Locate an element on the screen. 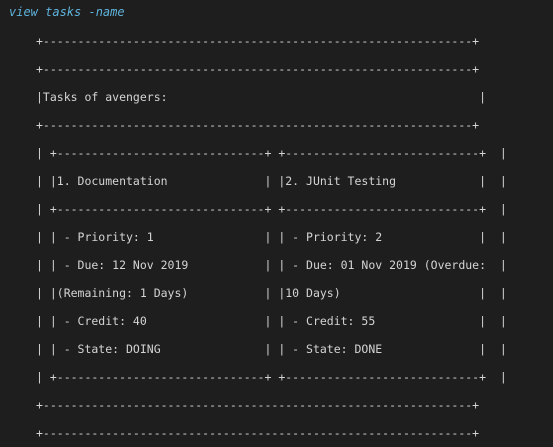 The image size is (553, 447). task-cards-priority: | | - Priority: 1 | | - Priority: 2 | | is located at coordinates (271, 237).